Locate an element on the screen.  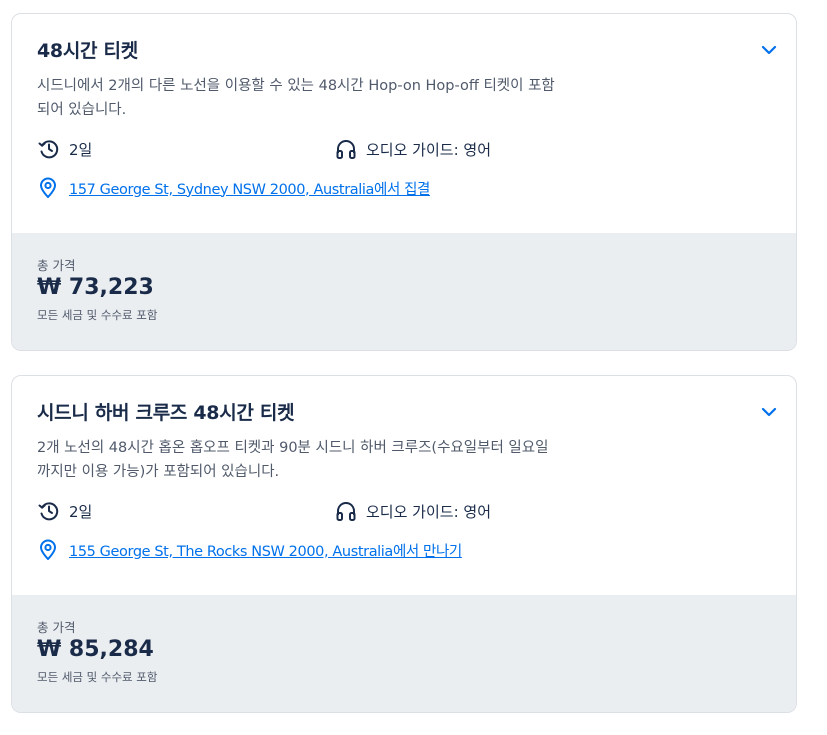
meeting-suffix: 에서 집결 is located at coordinates (402, 189).